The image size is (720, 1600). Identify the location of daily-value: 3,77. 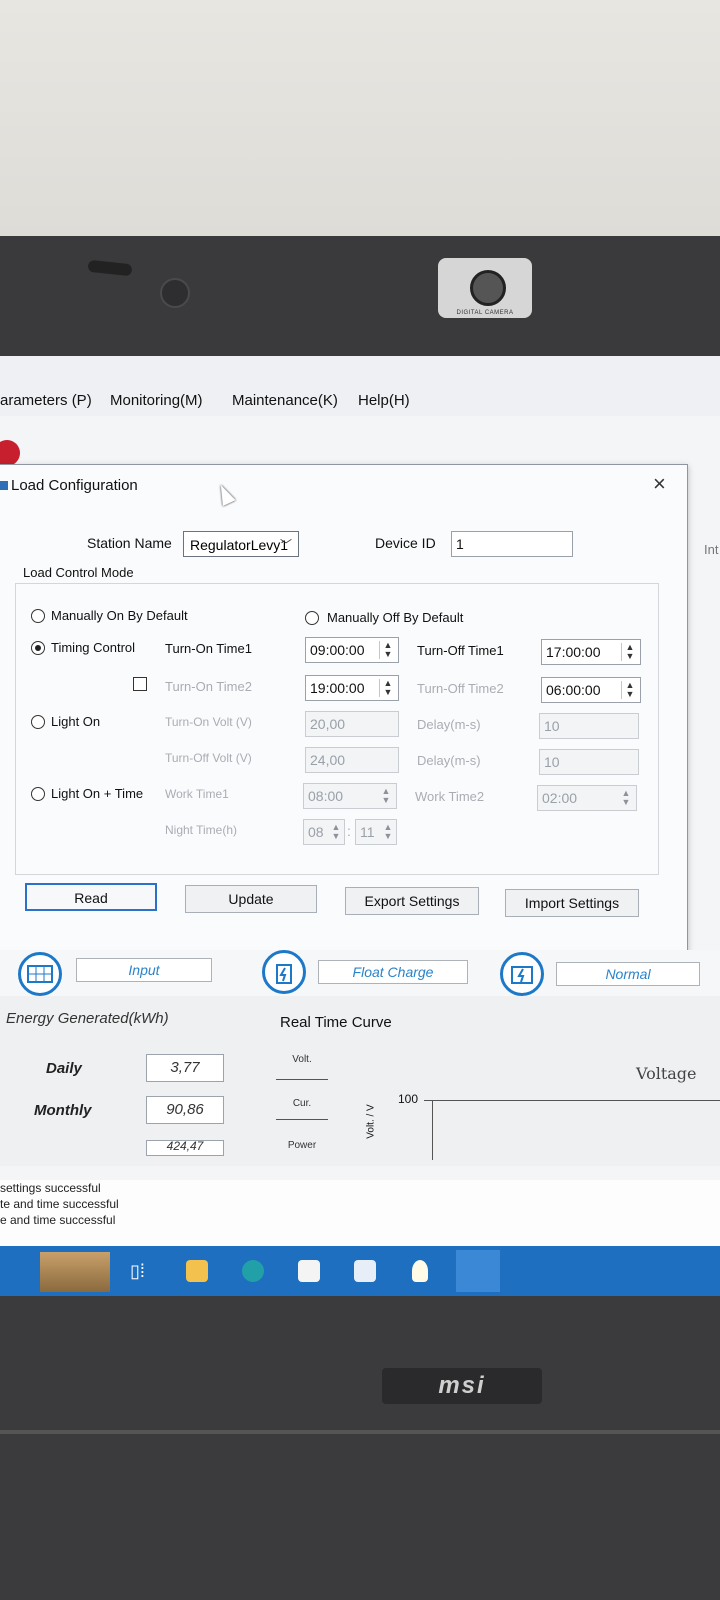
(185, 1068).